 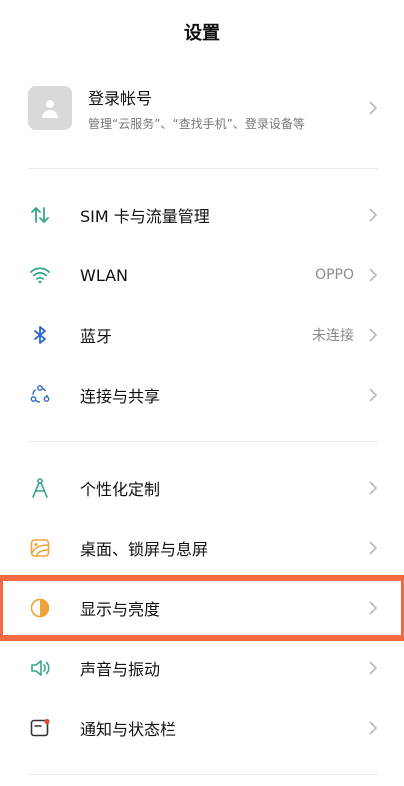 What do you see at coordinates (40, 488) in the screenshot?
I see `compass-icon` at bounding box center [40, 488].